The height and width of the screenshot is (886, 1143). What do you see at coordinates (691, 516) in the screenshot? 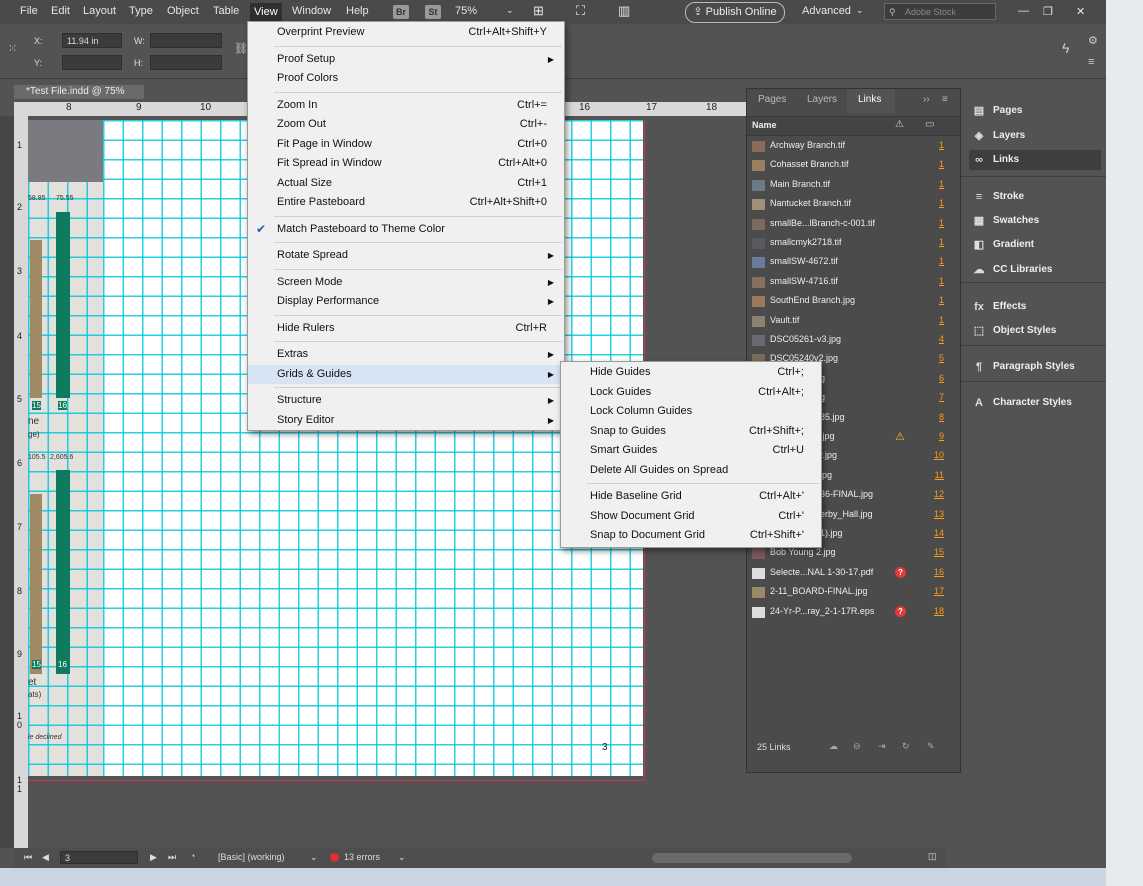
I see `menu-item-show-document-grid: Show Document Grid Ctrl+'` at bounding box center [691, 516].